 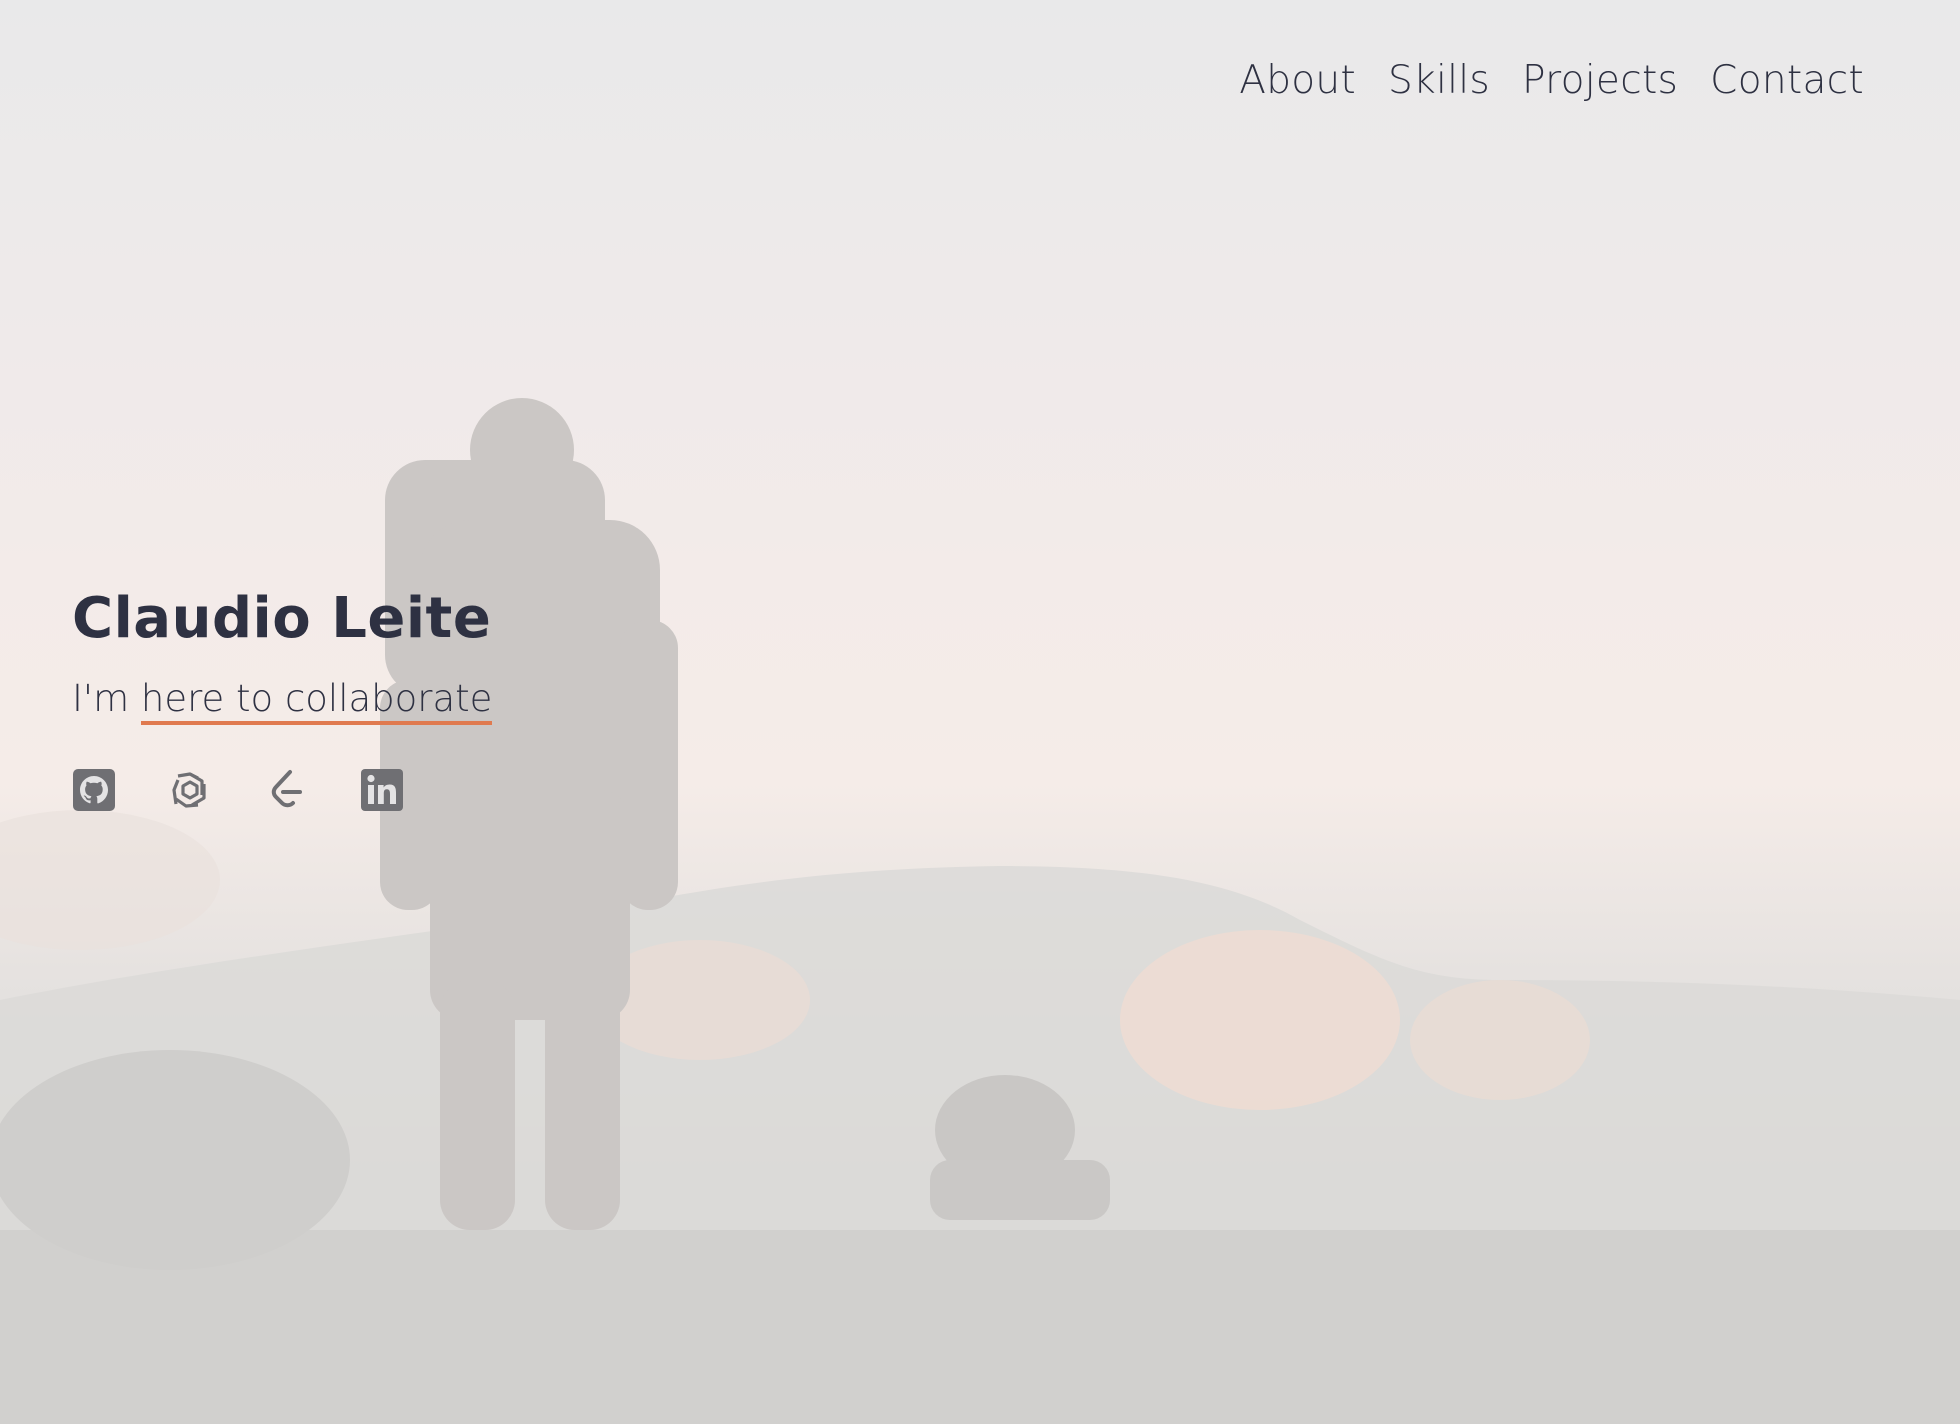 I want to click on linkedin-icon, so click(x=382, y=790).